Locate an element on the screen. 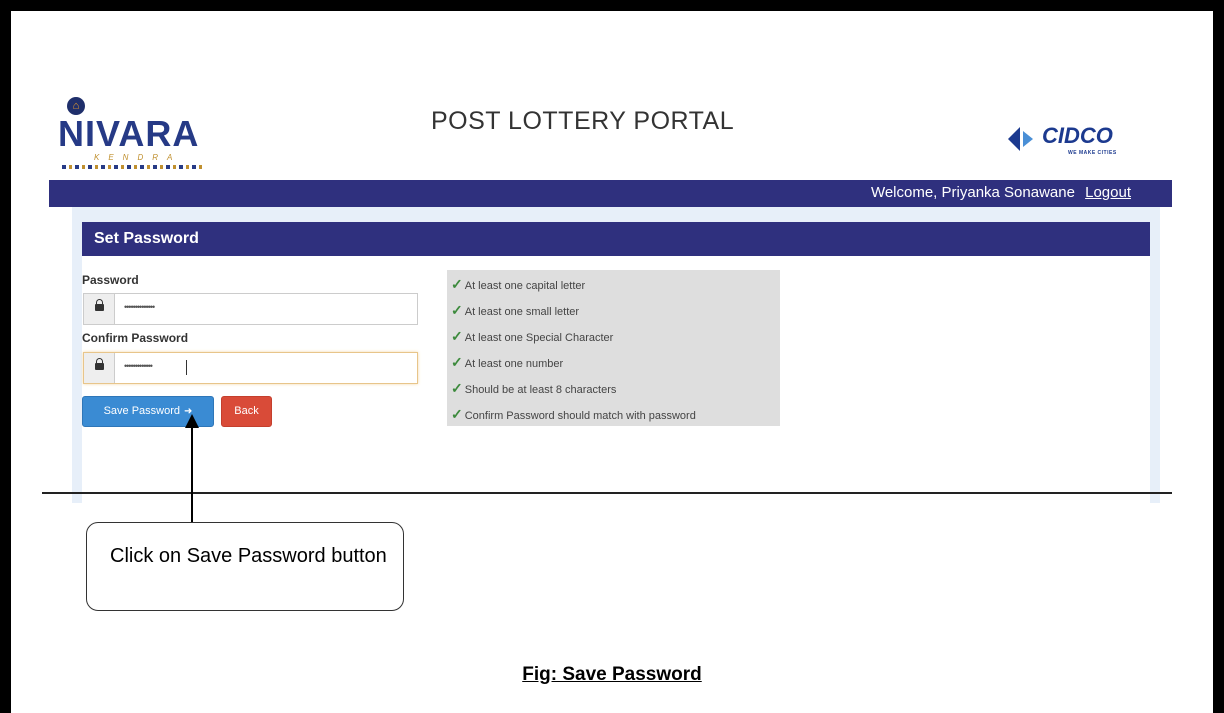 The width and height of the screenshot is (1224, 713). confirm-password-field: ••••••••••••• is located at coordinates (250, 368).